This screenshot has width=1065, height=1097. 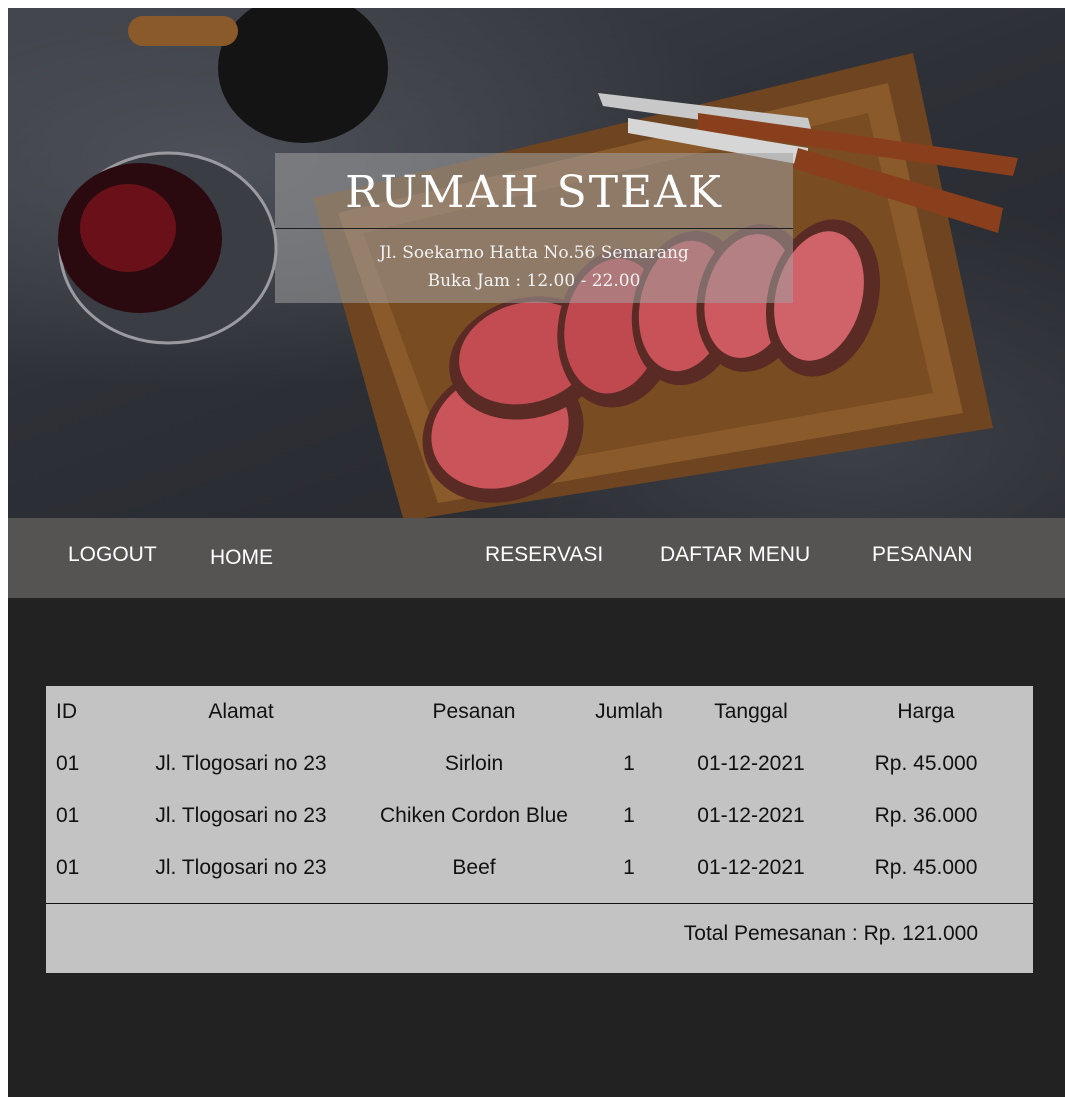 What do you see at coordinates (926, 815) in the screenshot?
I see `cell-harga: Rp. 36.000` at bounding box center [926, 815].